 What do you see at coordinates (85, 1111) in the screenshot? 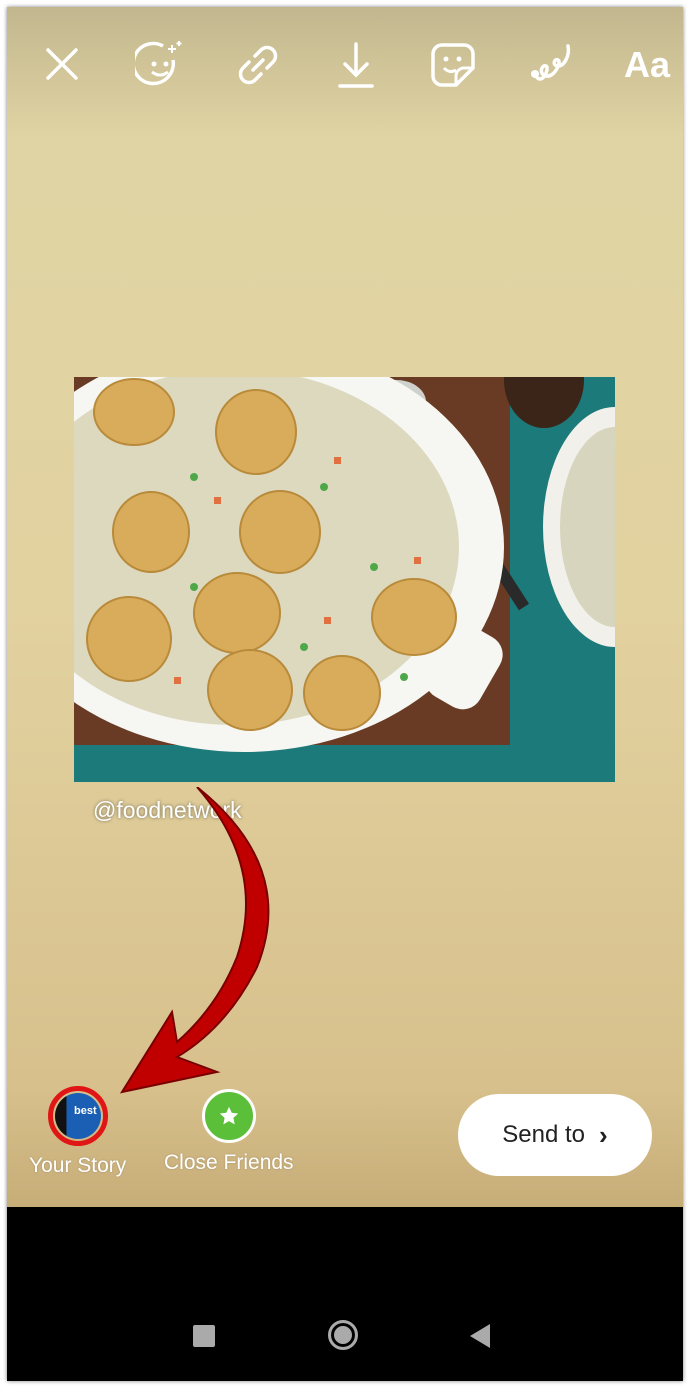
I see `avatar-text: best` at bounding box center [85, 1111].